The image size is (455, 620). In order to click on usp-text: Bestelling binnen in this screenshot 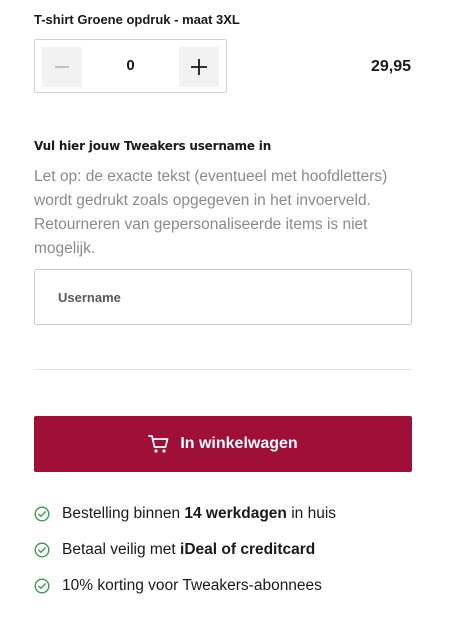, I will do `click(123, 513)`.